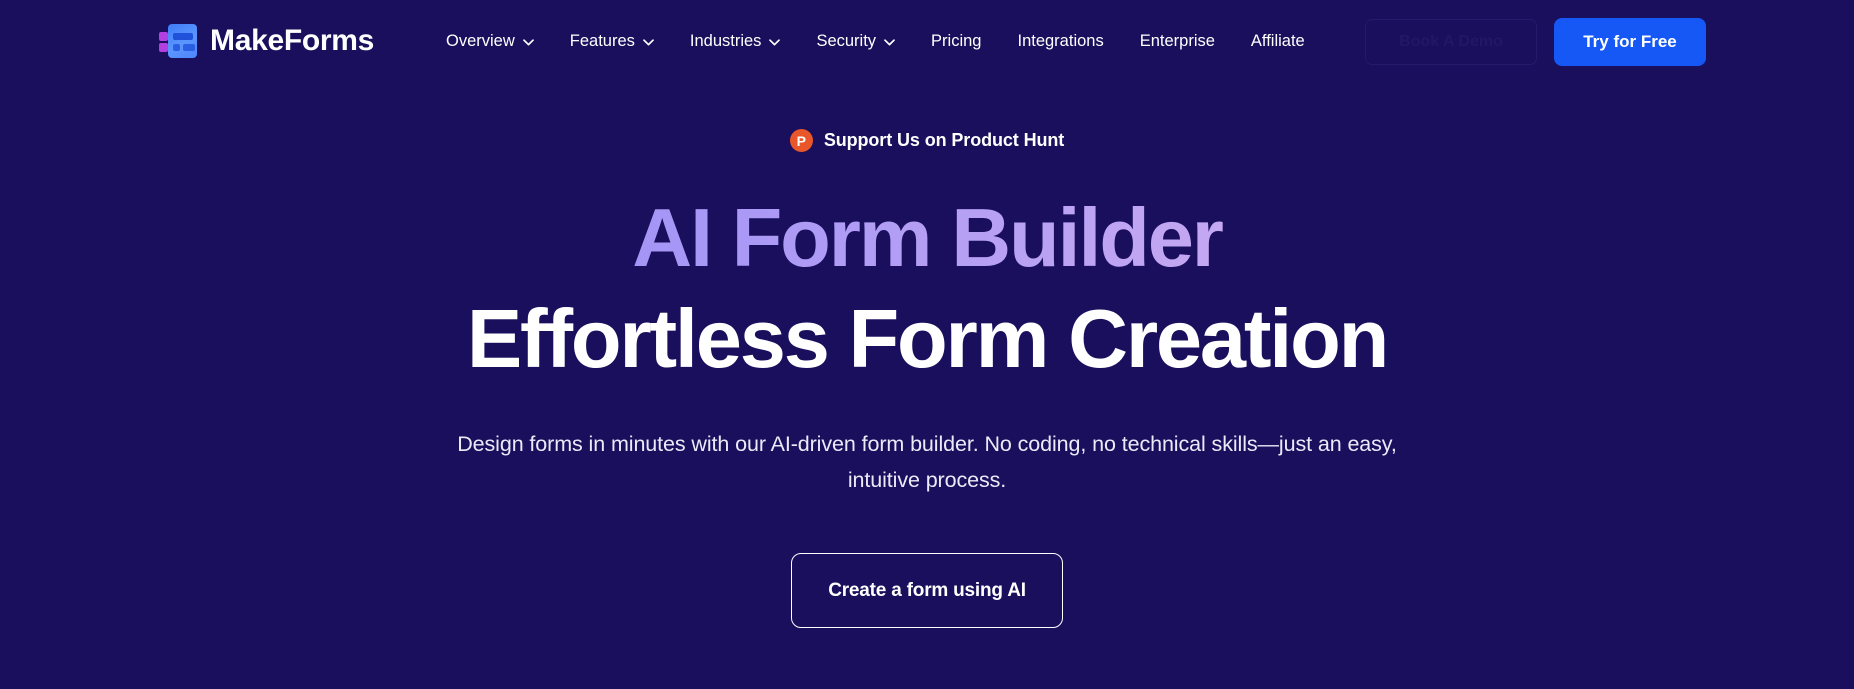  I want to click on nav-item-enterprise: Enterprise, so click(1177, 41).